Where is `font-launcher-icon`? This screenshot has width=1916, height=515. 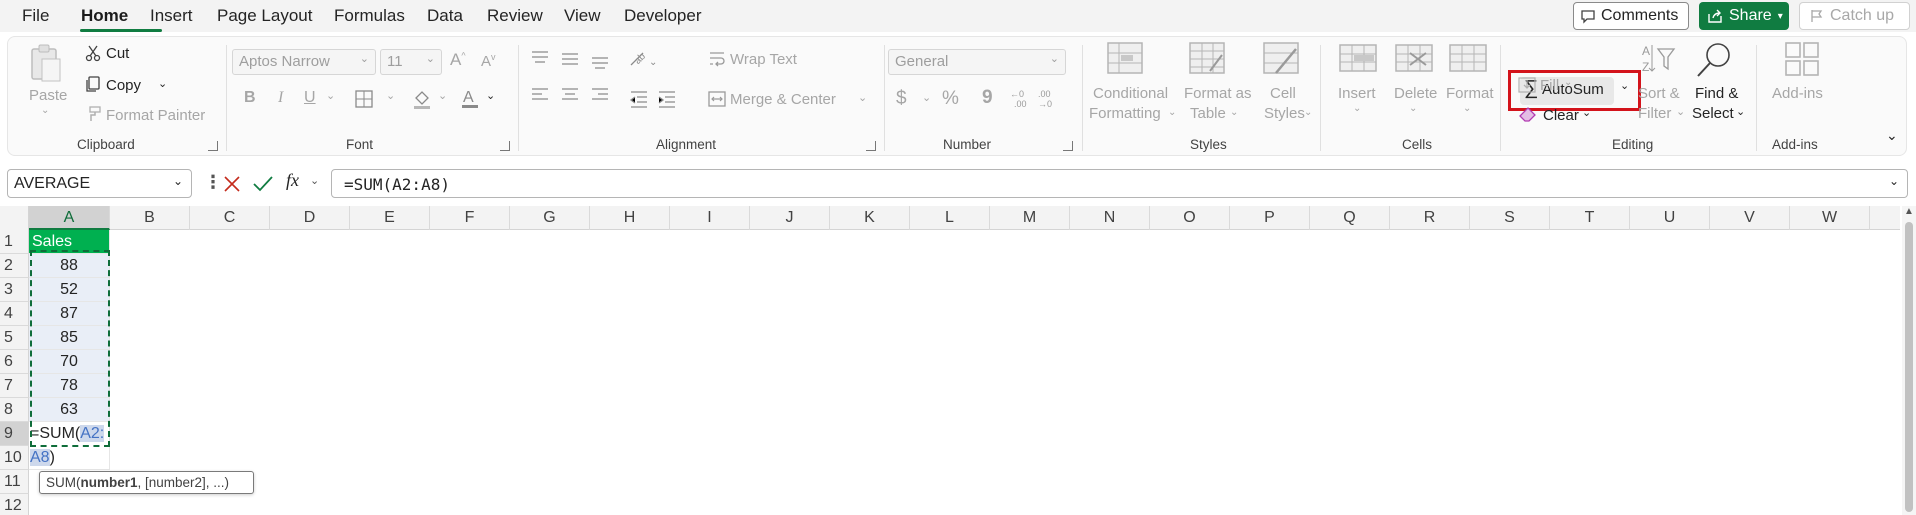
font-launcher-icon is located at coordinates (505, 146).